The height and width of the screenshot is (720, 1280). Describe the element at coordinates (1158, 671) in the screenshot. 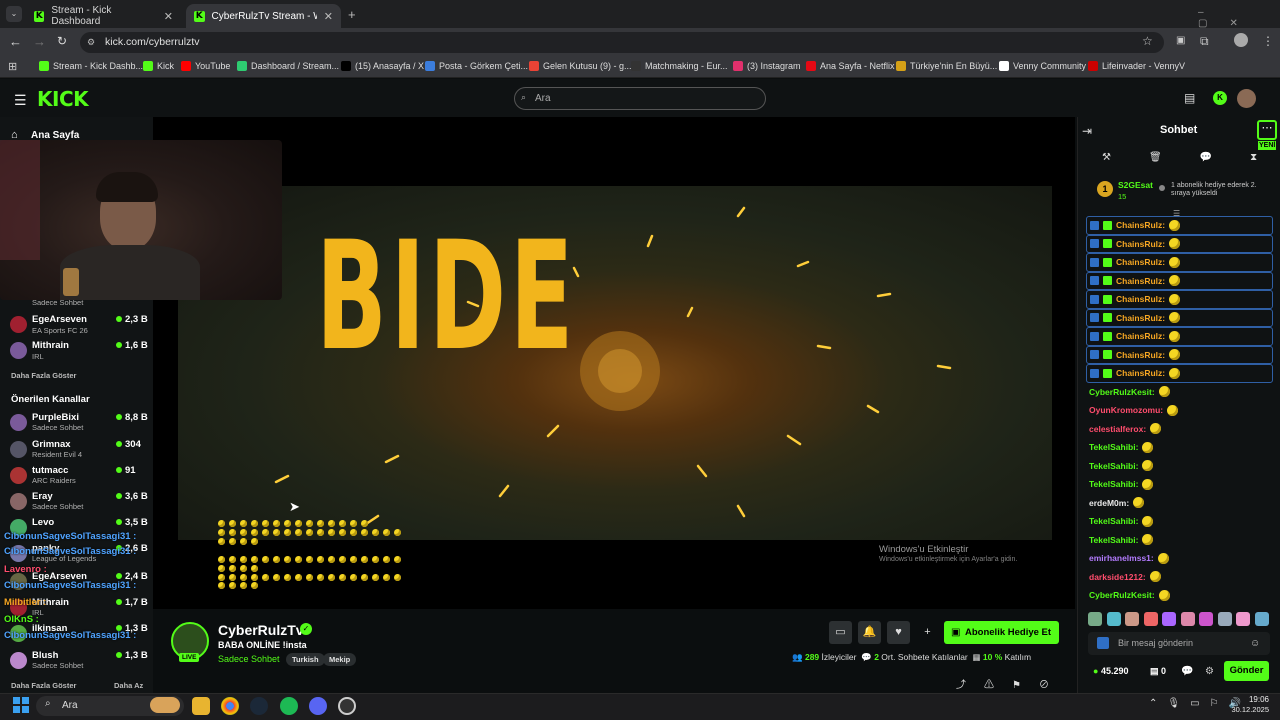

I see `predictions-count: ▤ 0` at that location.